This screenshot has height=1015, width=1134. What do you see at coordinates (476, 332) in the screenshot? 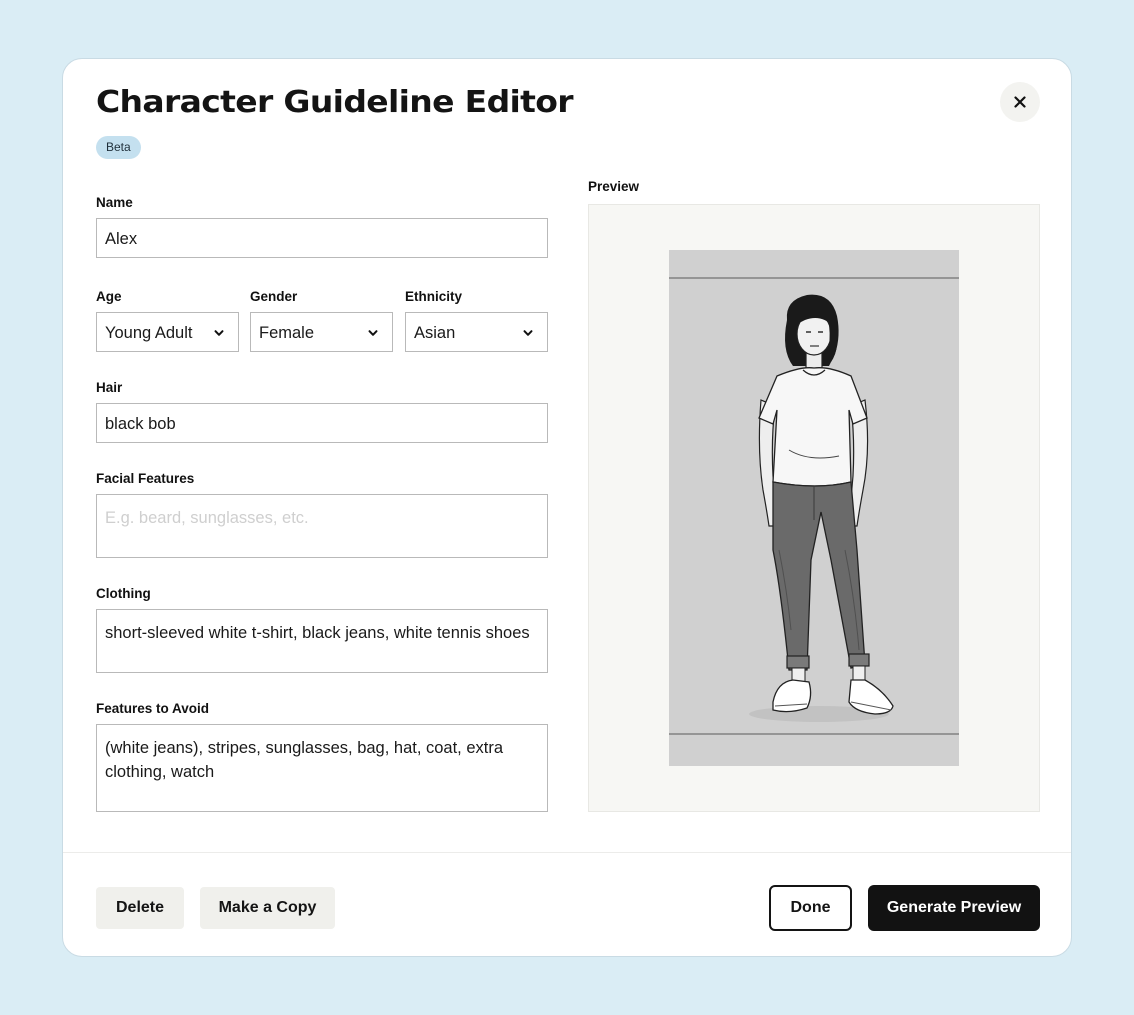
I see `ethnicity-select: Asian` at bounding box center [476, 332].